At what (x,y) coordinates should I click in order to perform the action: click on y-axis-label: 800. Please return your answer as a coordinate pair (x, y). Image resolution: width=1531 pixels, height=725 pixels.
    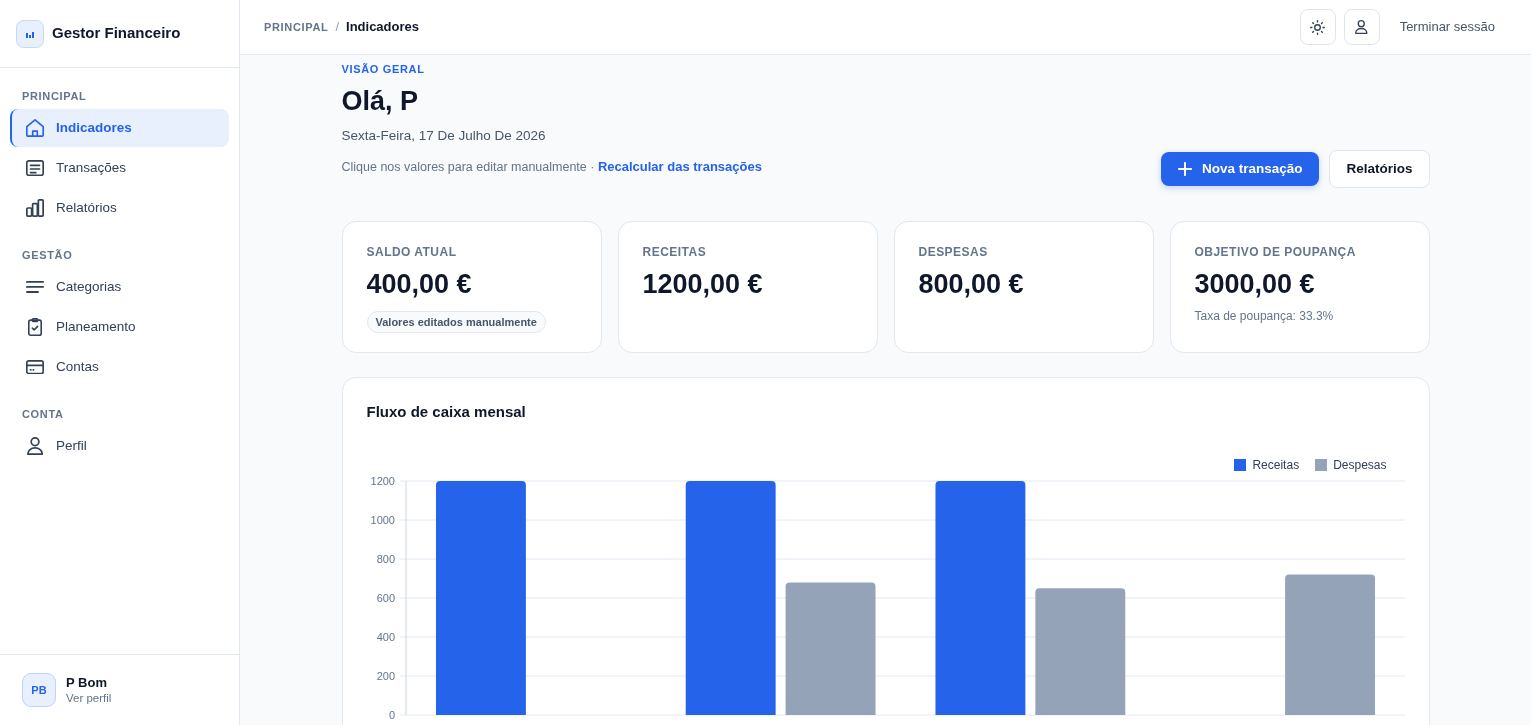
    Looking at the image, I should click on (385, 559).